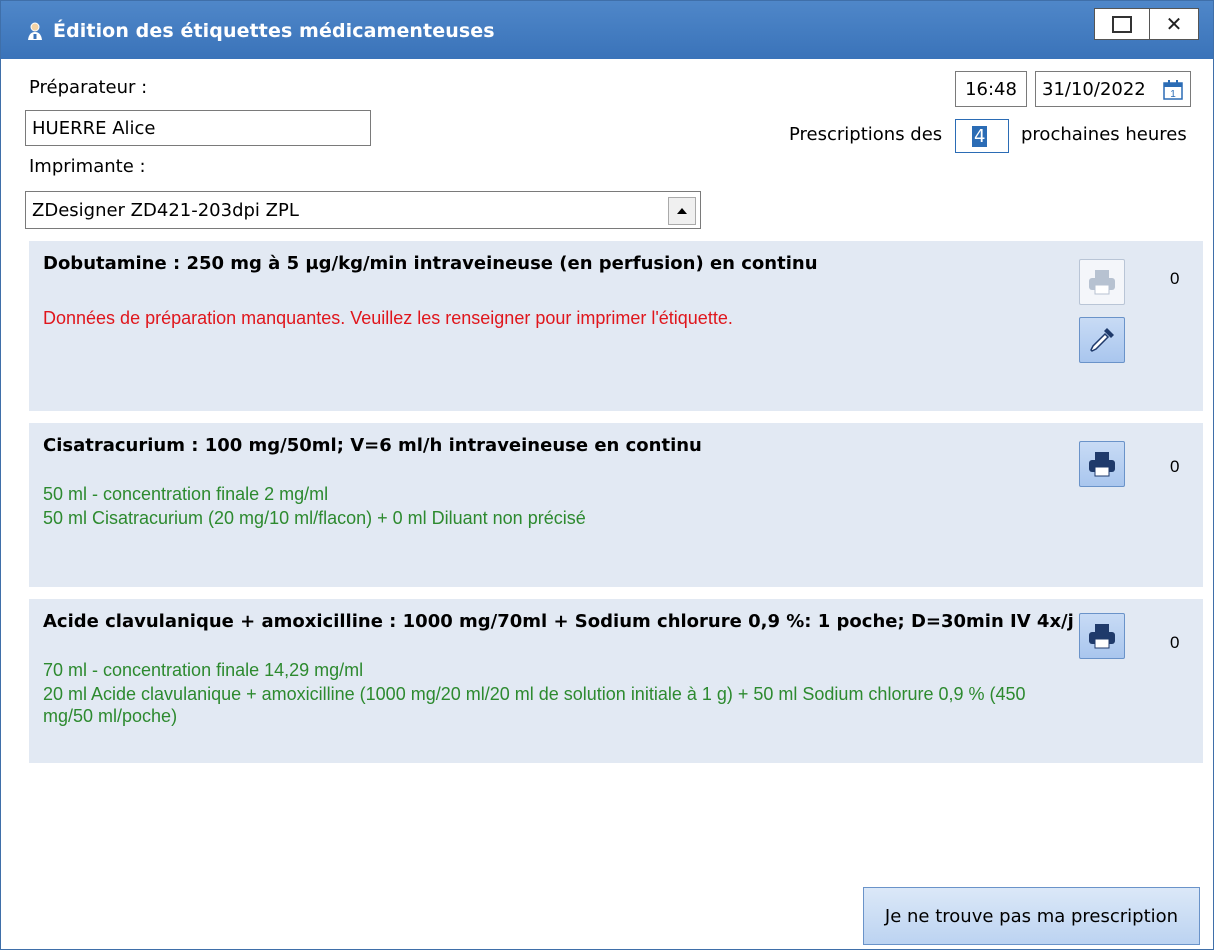 The height and width of the screenshot is (950, 1214). Describe the element at coordinates (607, 30) in the screenshot. I see `title-bar: Édition des étiquettes médicamenteuses ✕` at that location.